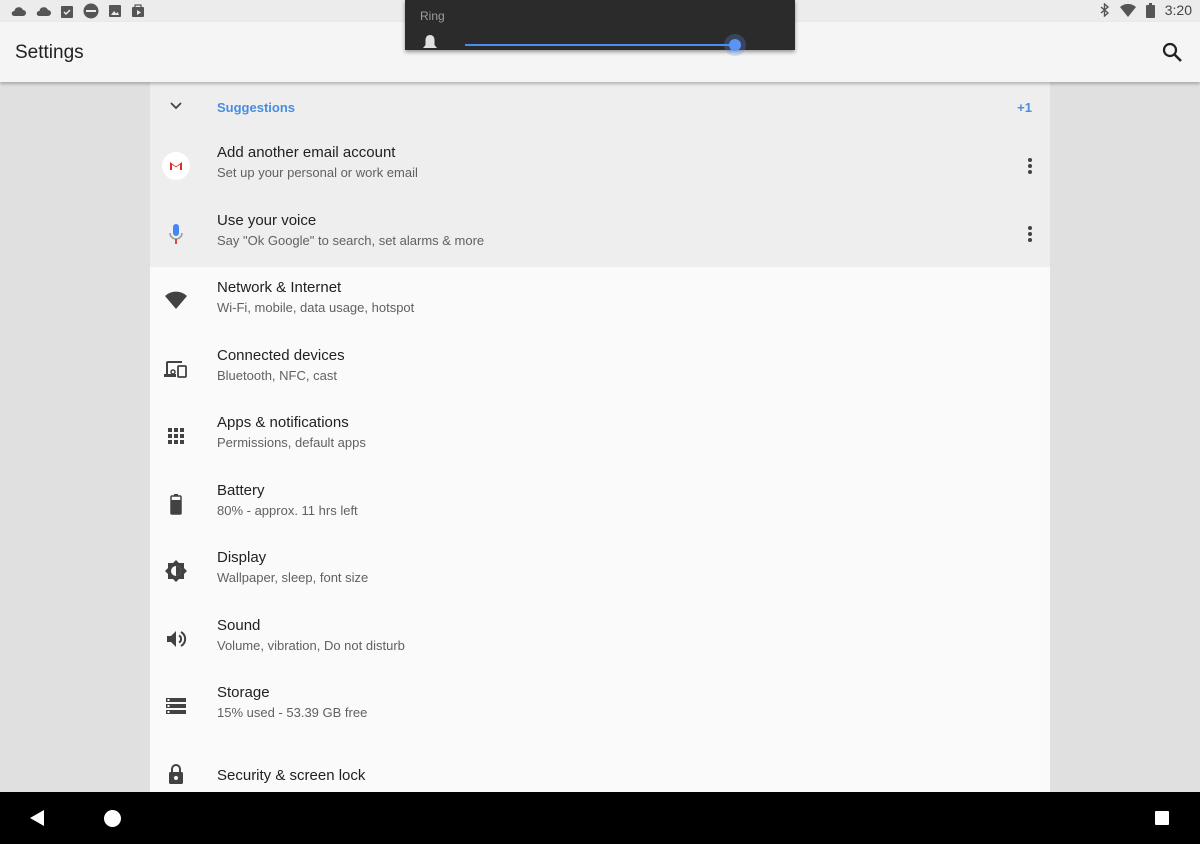  I want to click on settings-item-display: Display Wallpaper, sleep, font size, so click(600, 571).